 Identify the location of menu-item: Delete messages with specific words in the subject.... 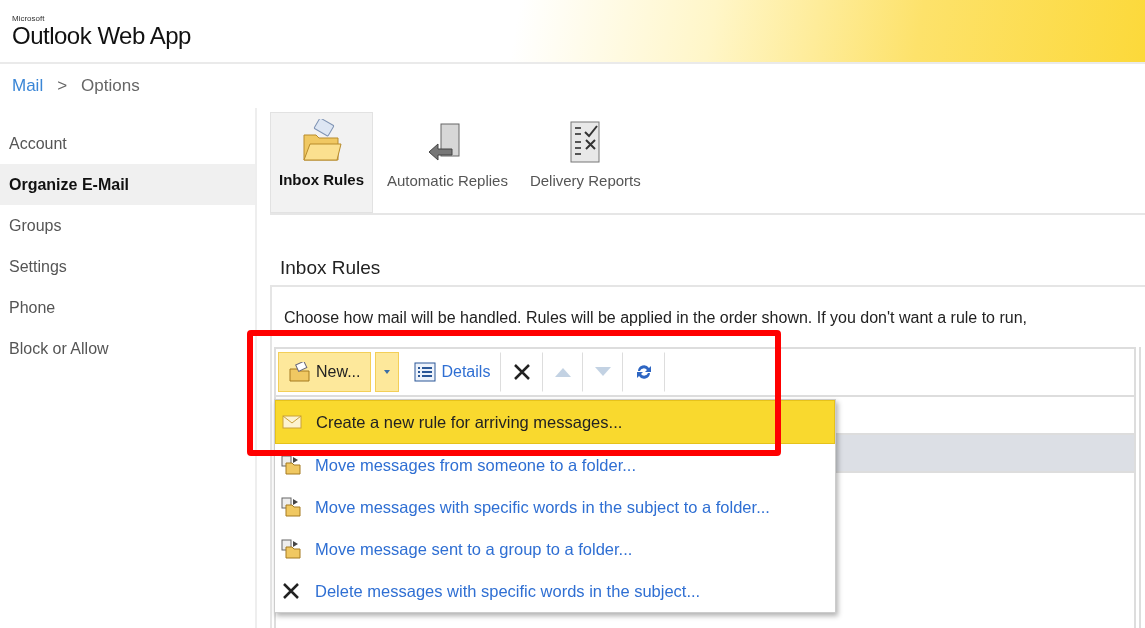
(555, 591).